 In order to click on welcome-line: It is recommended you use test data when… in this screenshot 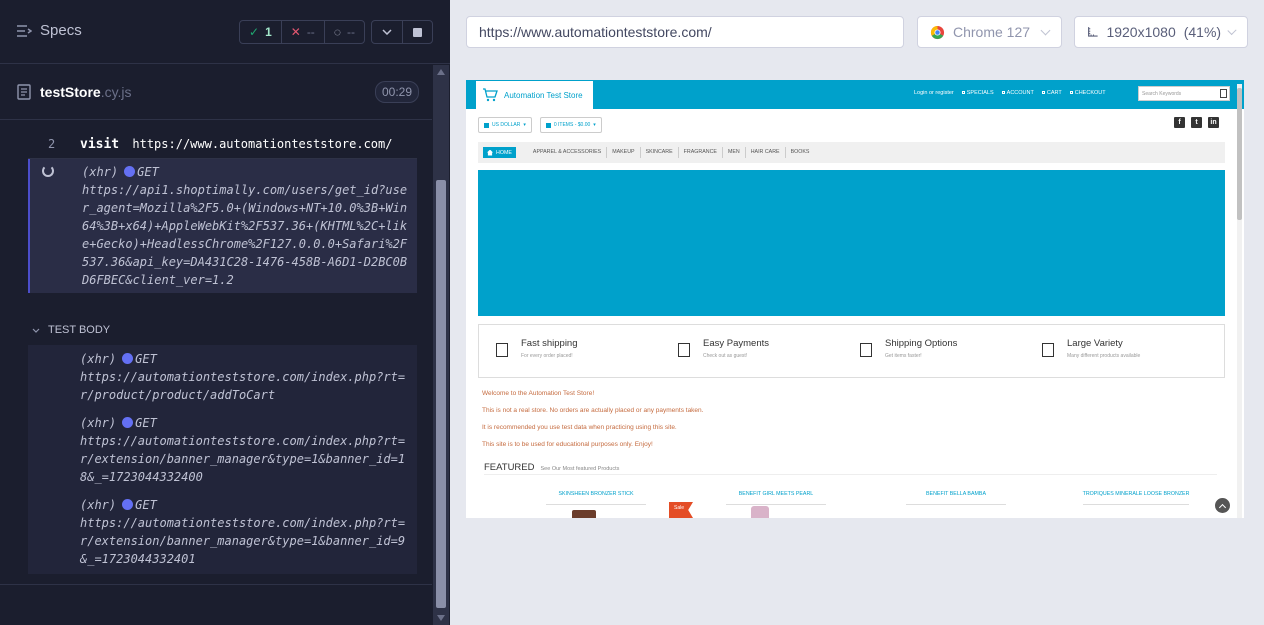, I will do `click(579, 427)`.